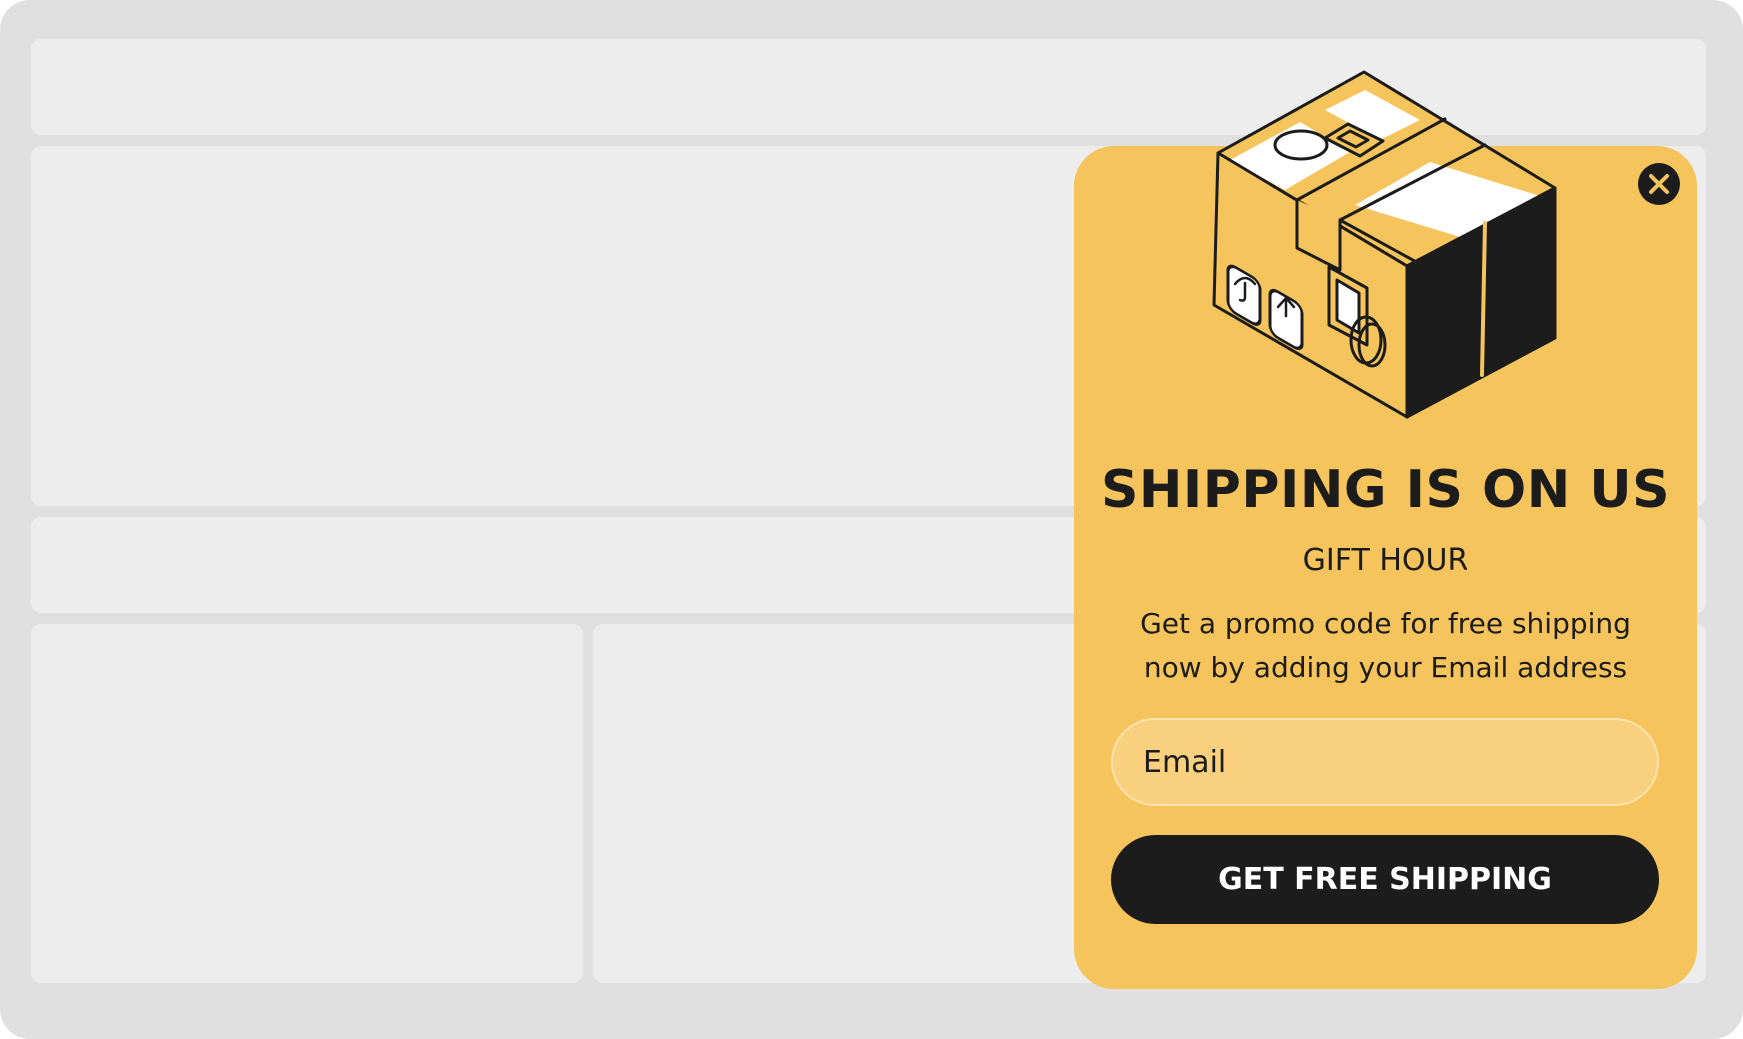 Image resolution: width=1743 pixels, height=1039 pixels. I want to click on popup-title: SHIPPING IS ON US, so click(1385, 490).